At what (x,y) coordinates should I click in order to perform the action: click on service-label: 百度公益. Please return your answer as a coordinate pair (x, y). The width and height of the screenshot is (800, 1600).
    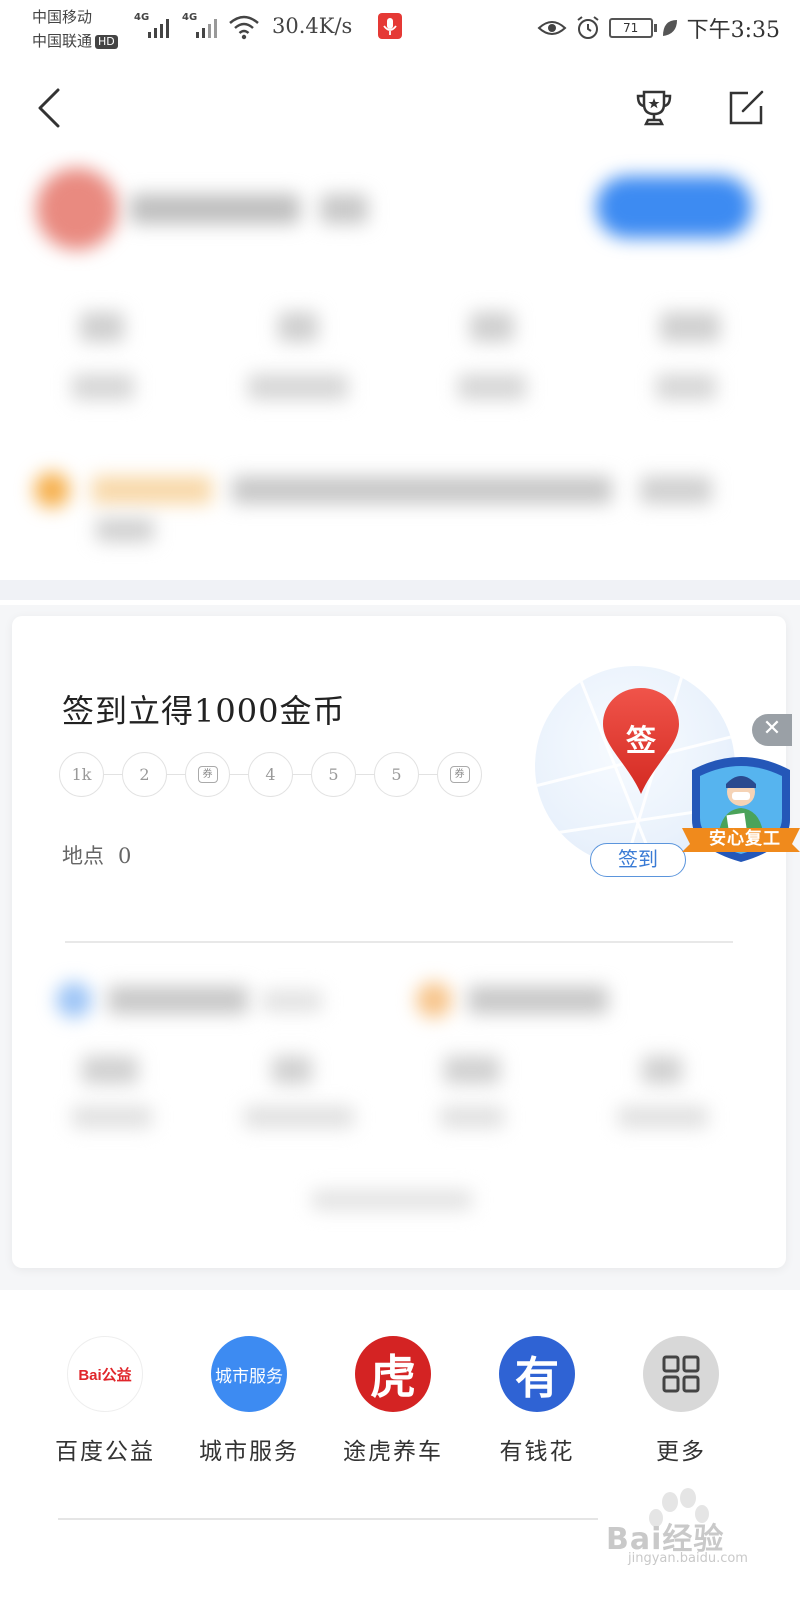
    Looking at the image, I should click on (105, 1452).